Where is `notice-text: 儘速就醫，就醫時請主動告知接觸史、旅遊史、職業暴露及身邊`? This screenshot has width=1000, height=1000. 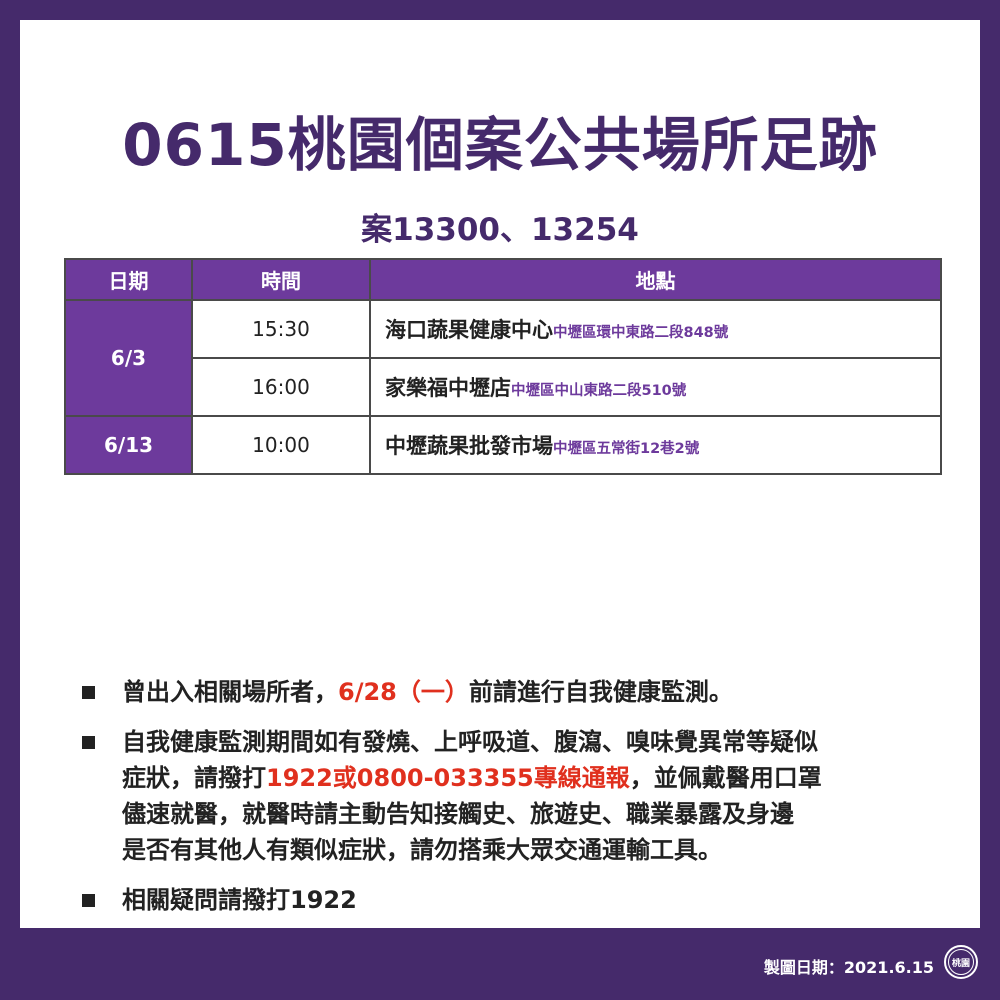
notice-text: 儘速就醫，就醫時請主動告知接觸史、旅遊史、職業暴露及身邊 is located at coordinates (458, 814).